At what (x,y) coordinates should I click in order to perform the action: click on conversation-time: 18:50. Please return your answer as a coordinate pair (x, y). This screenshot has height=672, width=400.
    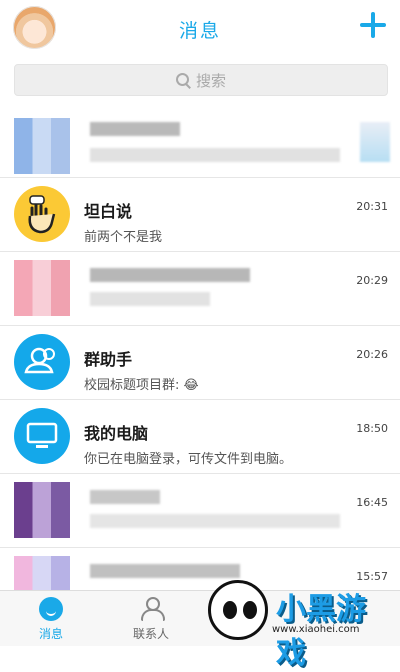
    Looking at the image, I should click on (372, 428).